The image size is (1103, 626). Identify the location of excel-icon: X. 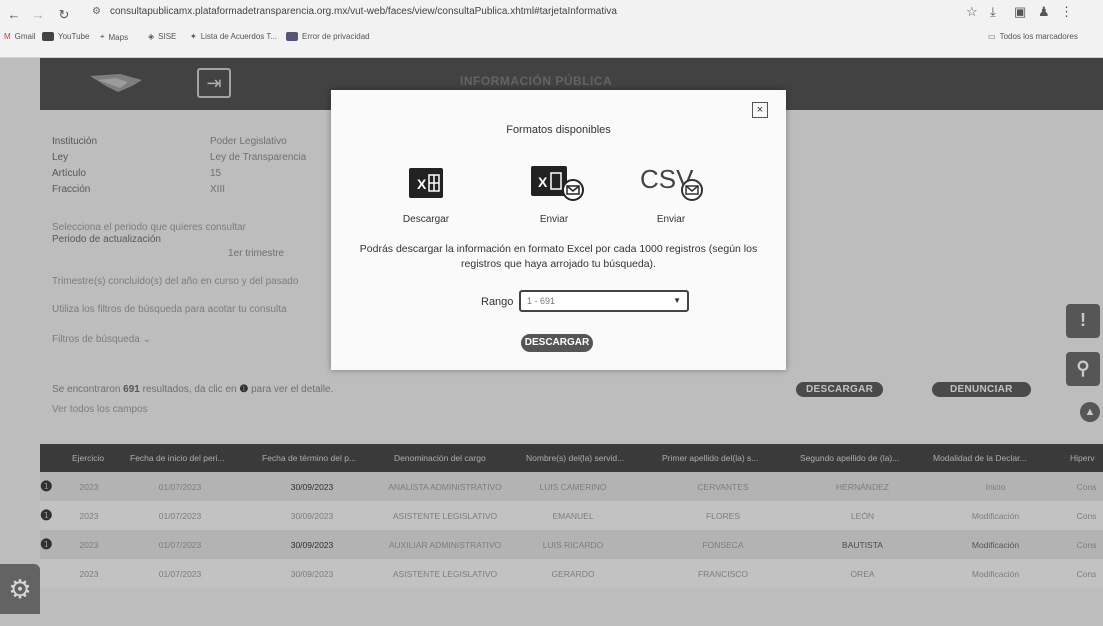
(426, 183).